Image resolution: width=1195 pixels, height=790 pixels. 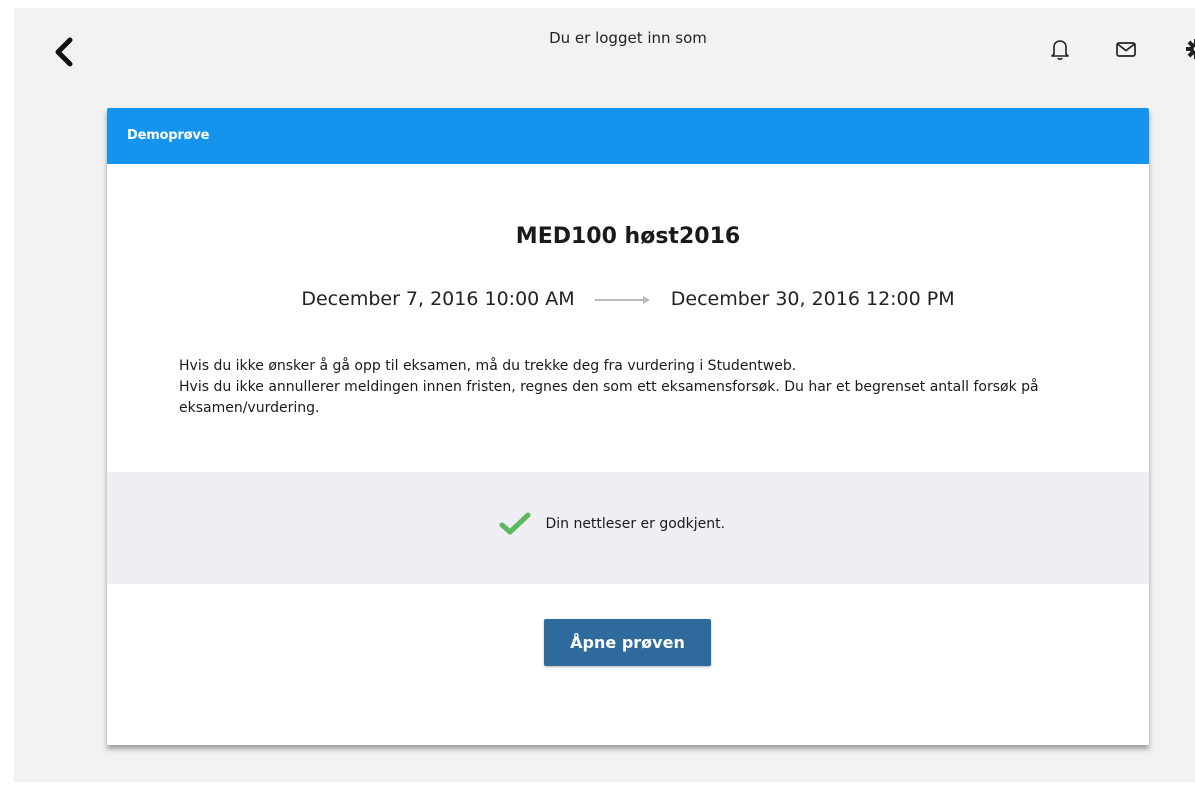 I want to click on gear-icon, so click(x=1189, y=49).